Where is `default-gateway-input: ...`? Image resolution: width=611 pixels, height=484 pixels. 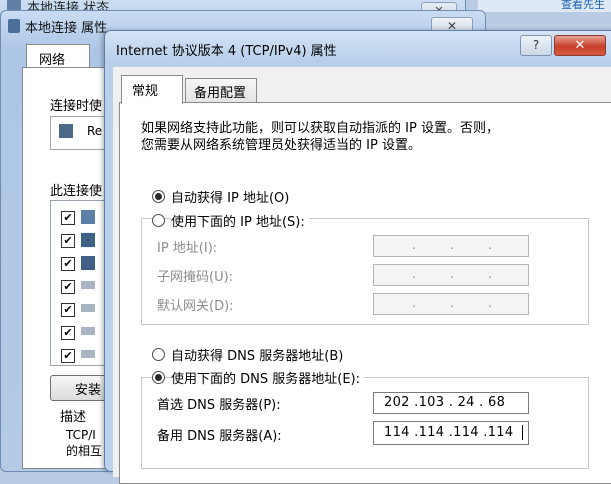 default-gateway-input: ... is located at coordinates (451, 304).